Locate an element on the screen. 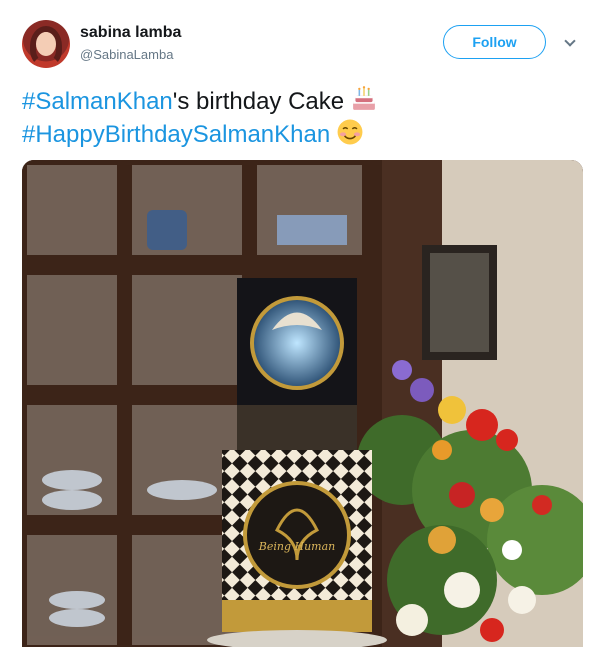 The height and width of the screenshot is (647, 594). follow-button: Follow is located at coordinates (494, 42).